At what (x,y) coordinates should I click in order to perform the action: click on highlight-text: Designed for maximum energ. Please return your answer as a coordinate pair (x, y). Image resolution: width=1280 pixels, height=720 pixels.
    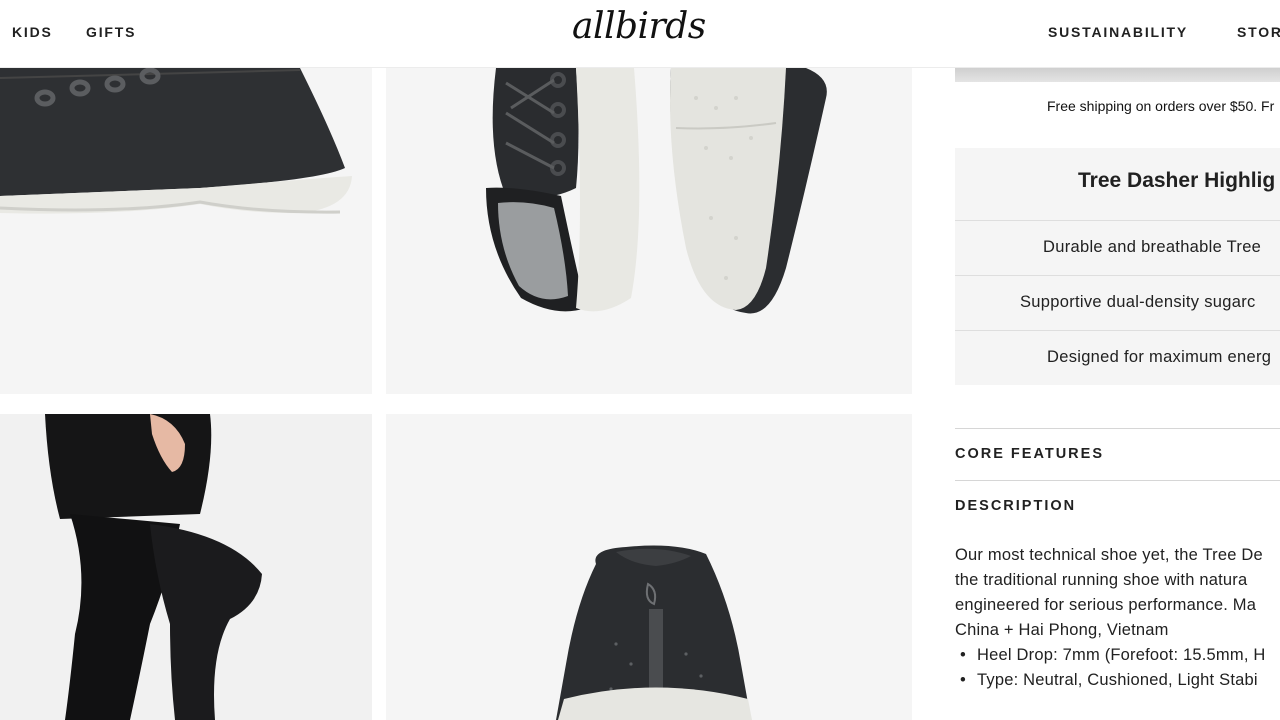
    Looking at the image, I should click on (1159, 357).